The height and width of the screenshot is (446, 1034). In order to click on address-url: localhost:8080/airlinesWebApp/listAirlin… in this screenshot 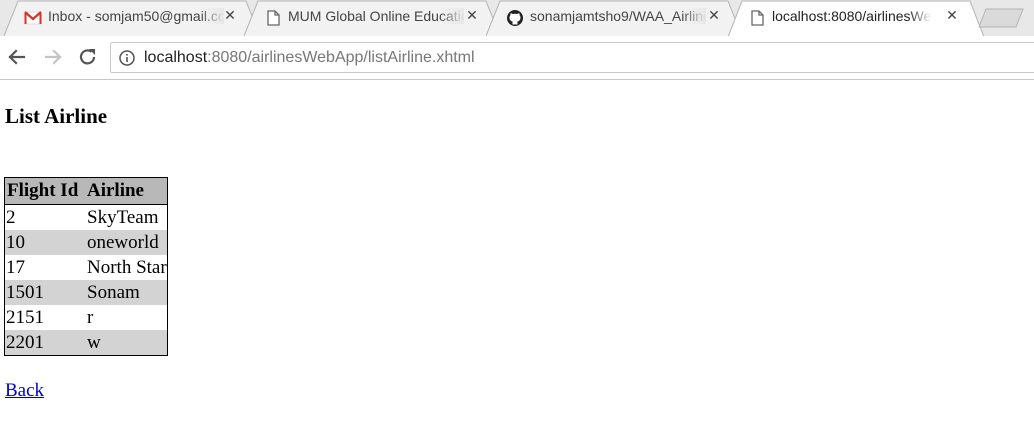, I will do `click(309, 58)`.